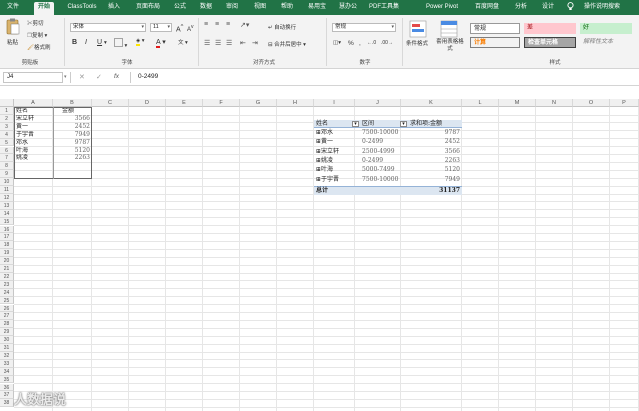  Describe the element at coordinates (7, 182) in the screenshot. I see `row-header-10: 10` at that location.